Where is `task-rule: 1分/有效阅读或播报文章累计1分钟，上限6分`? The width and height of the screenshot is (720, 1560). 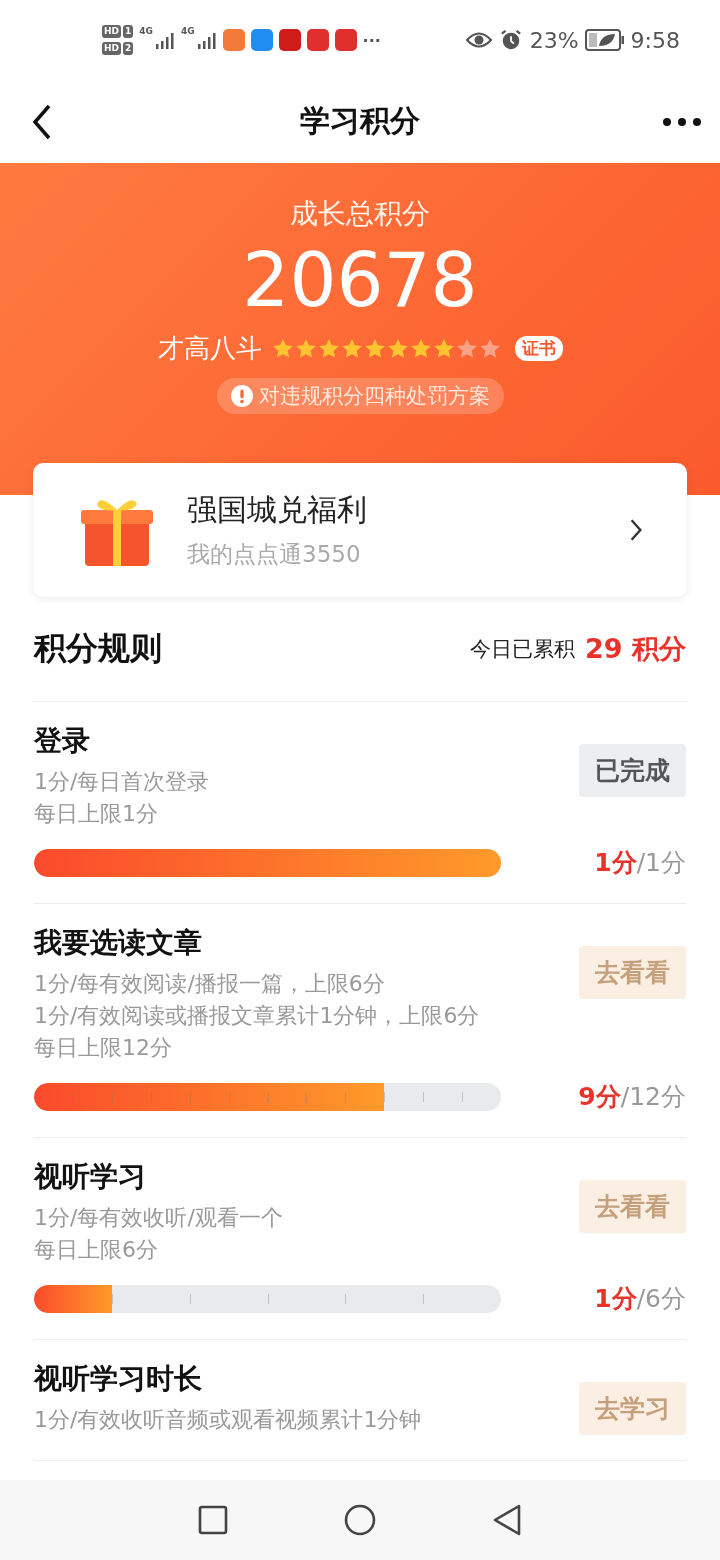
task-rule: 1分/有效阅读或播报文章累计1分钟，上限6分 is located at coordinates (257, 1016).